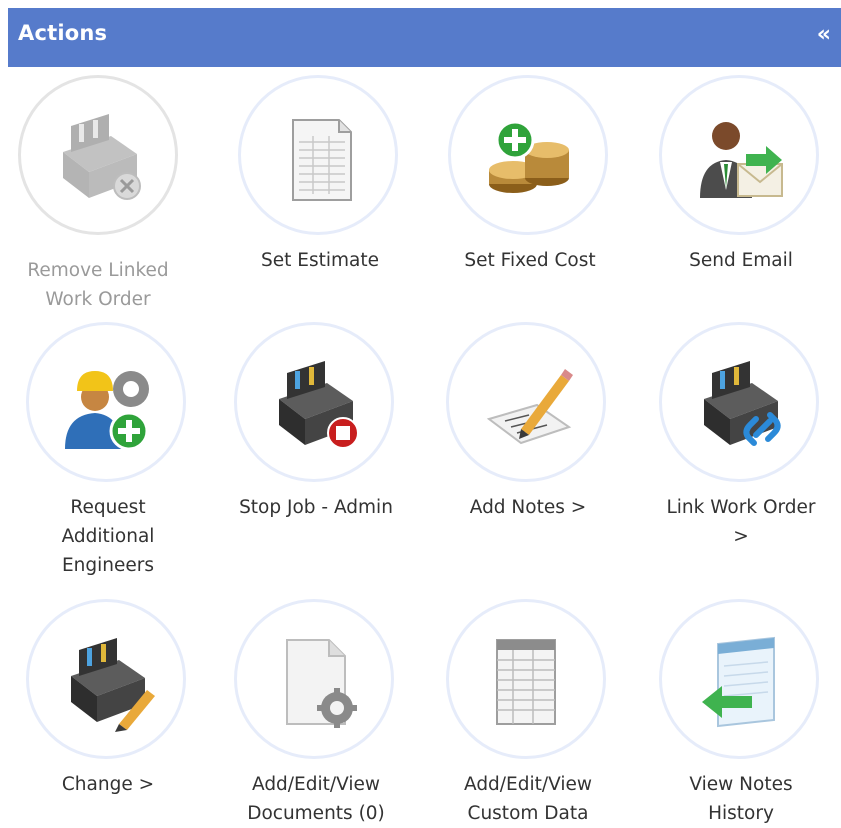 Image resolution: width=841 pixels, height=828 pixels. What do you see at coordinates (527, 799) in the screenshot?
I see `tile-label: Add/Edit/View Custom Data` at bounding box center [527, 799].